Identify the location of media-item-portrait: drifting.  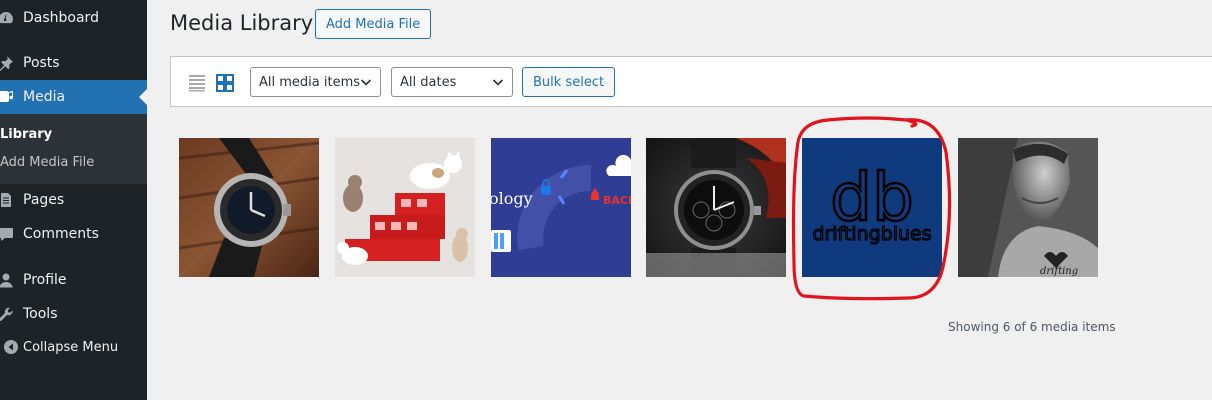
(1028, 207).